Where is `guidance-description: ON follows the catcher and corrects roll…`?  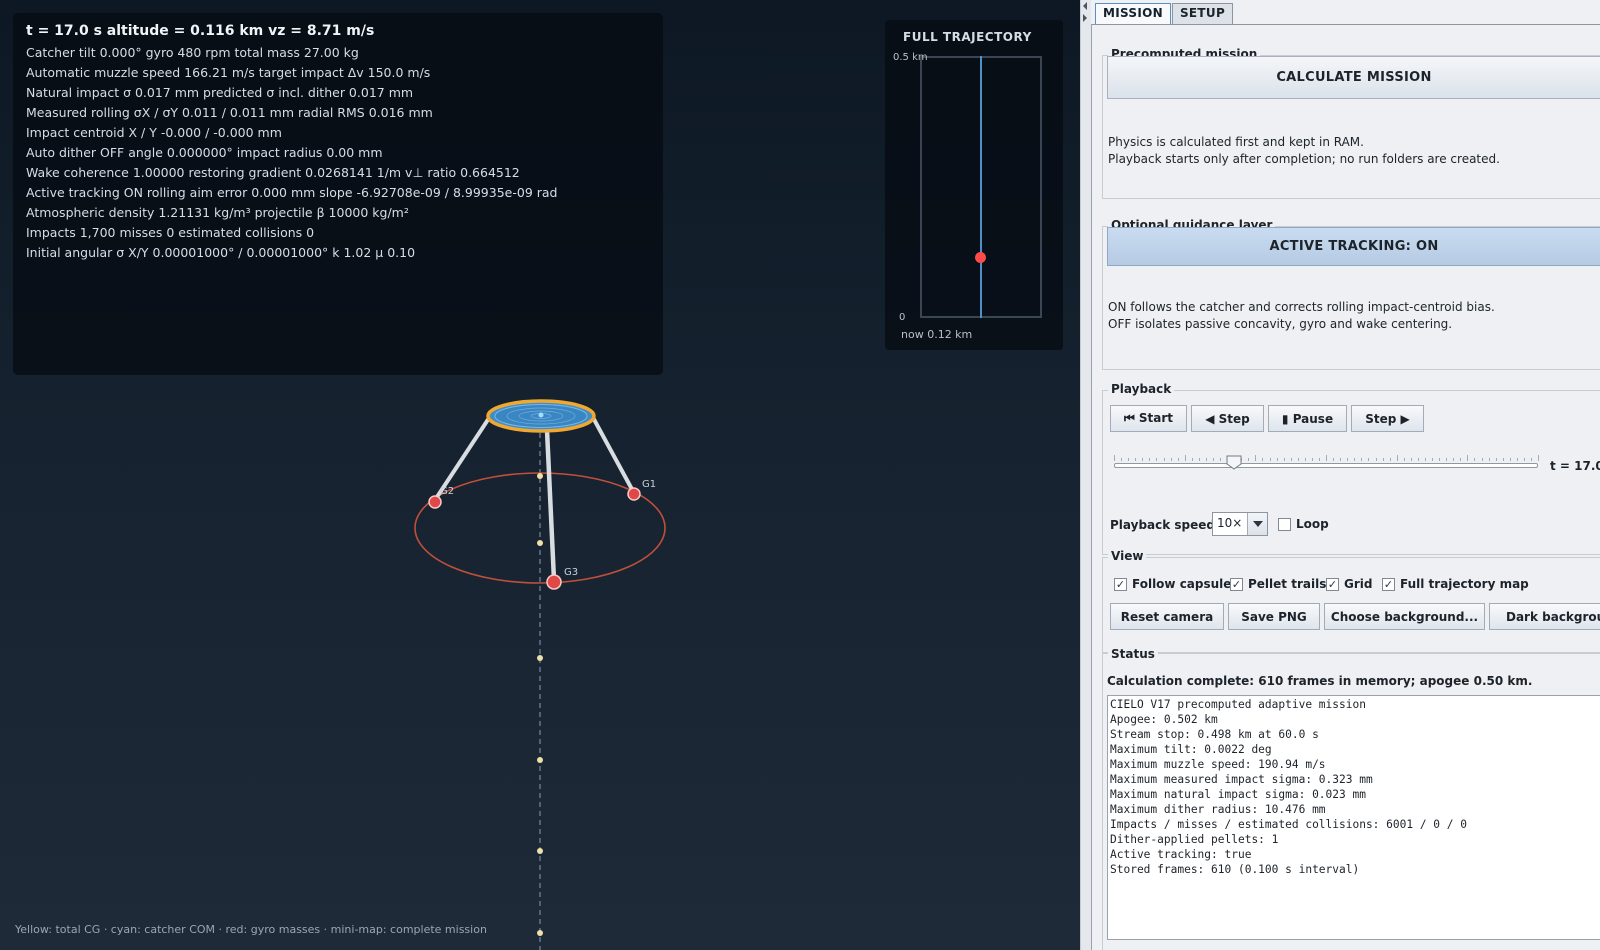 guidance-description: ON follows the catcher and corrects roll… is located at coordinates (1301, 307).